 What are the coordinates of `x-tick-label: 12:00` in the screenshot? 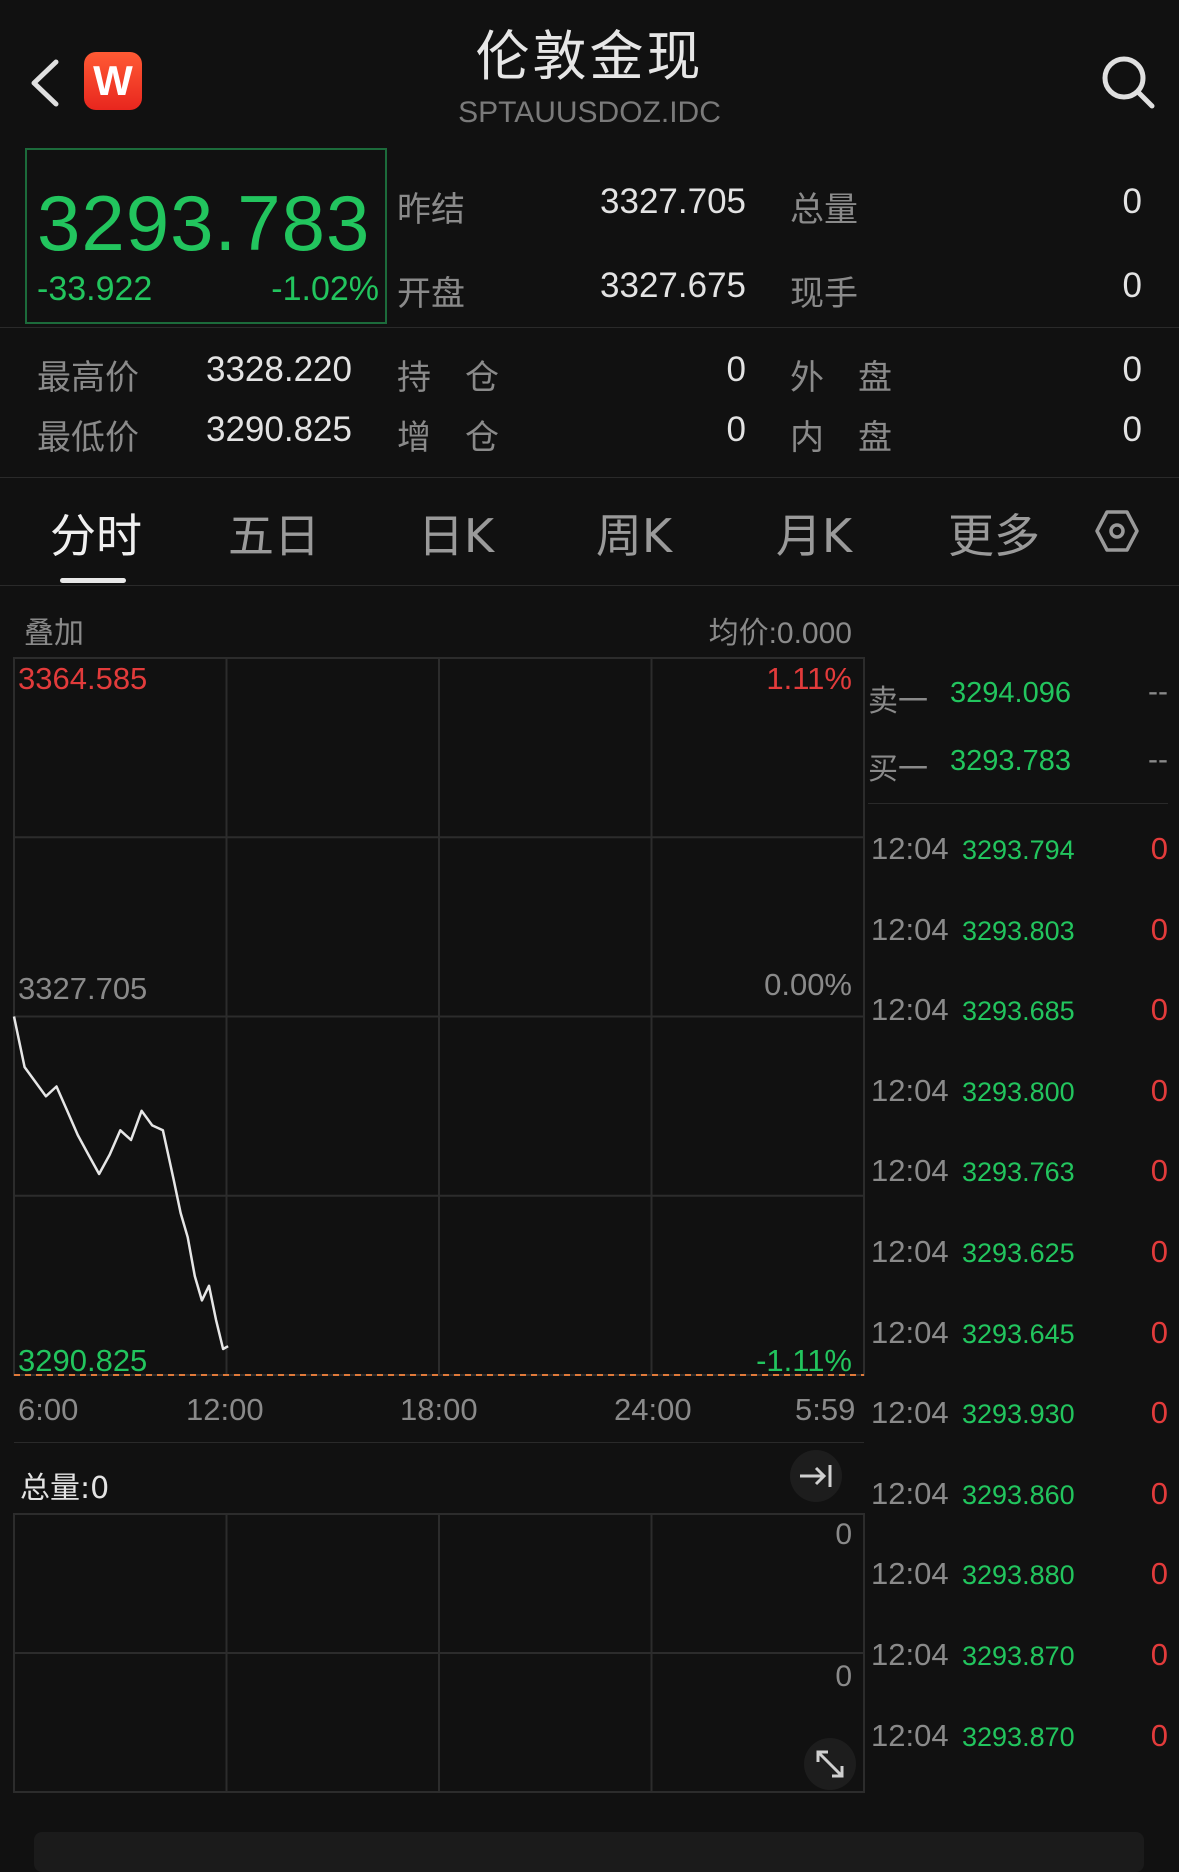 It's located at (225, 1409).